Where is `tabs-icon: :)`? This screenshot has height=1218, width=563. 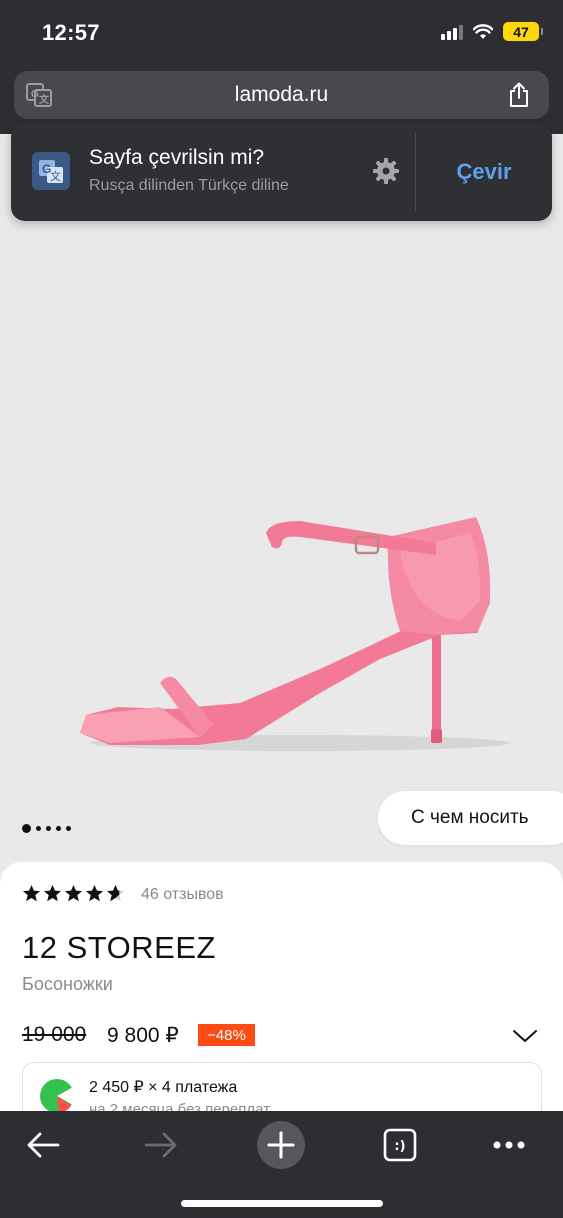
tabs-icon: :) is located at coordinates (400, 1145).